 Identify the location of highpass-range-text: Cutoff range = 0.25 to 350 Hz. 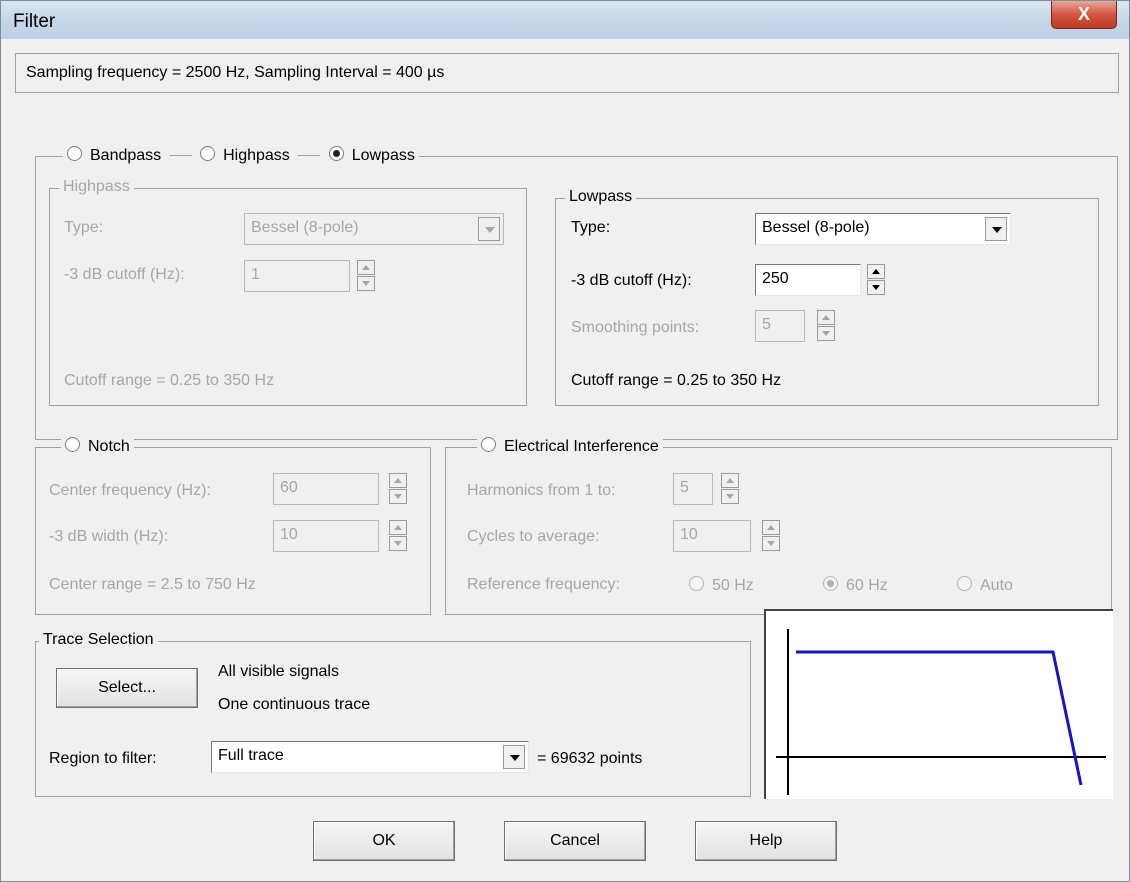
(169, 380).